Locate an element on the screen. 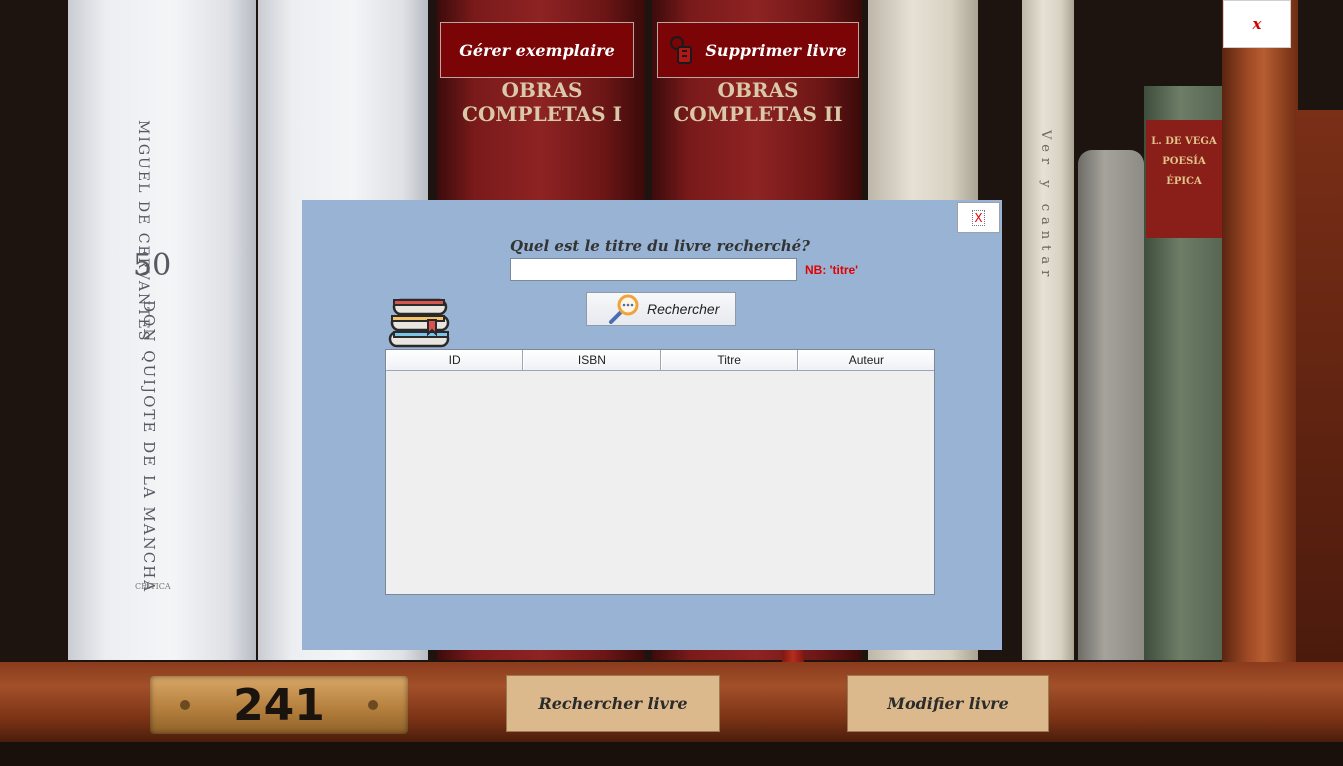 This screenshot has width=1343, height=766. shelf-post-right is located at coordinates (1319, 390).